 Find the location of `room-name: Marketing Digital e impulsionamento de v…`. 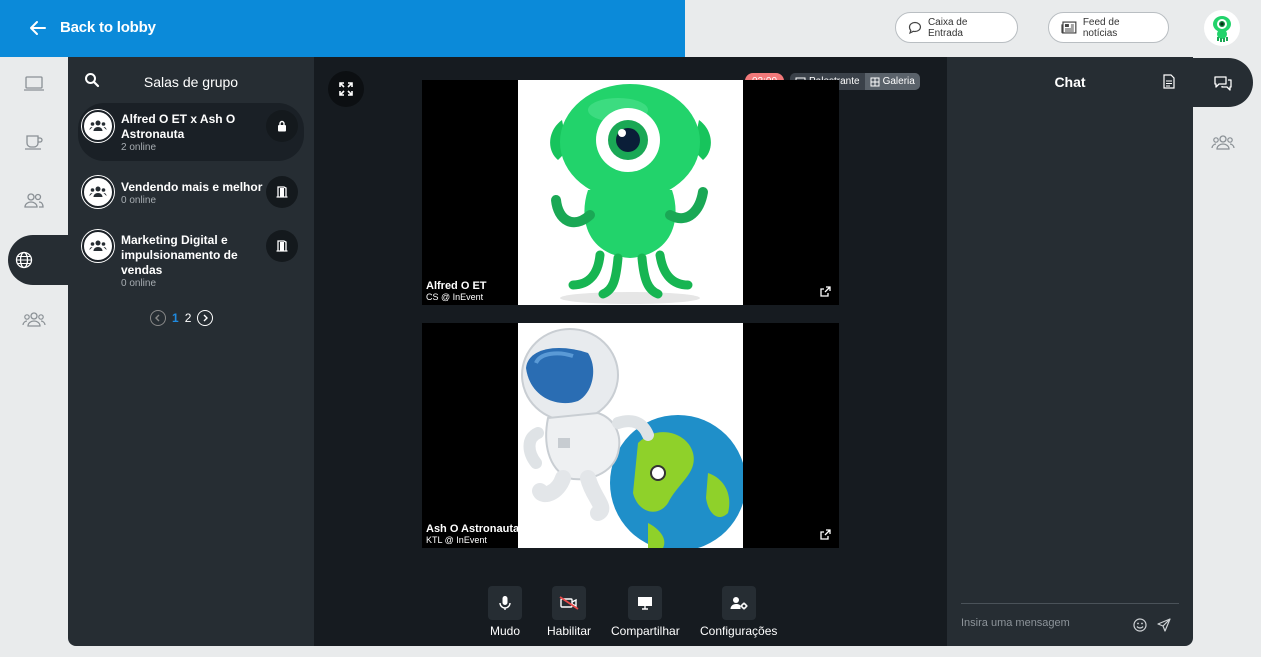

room-name: Marketing Digital e impulsionamento de v… is located at coordinates (179, 255).